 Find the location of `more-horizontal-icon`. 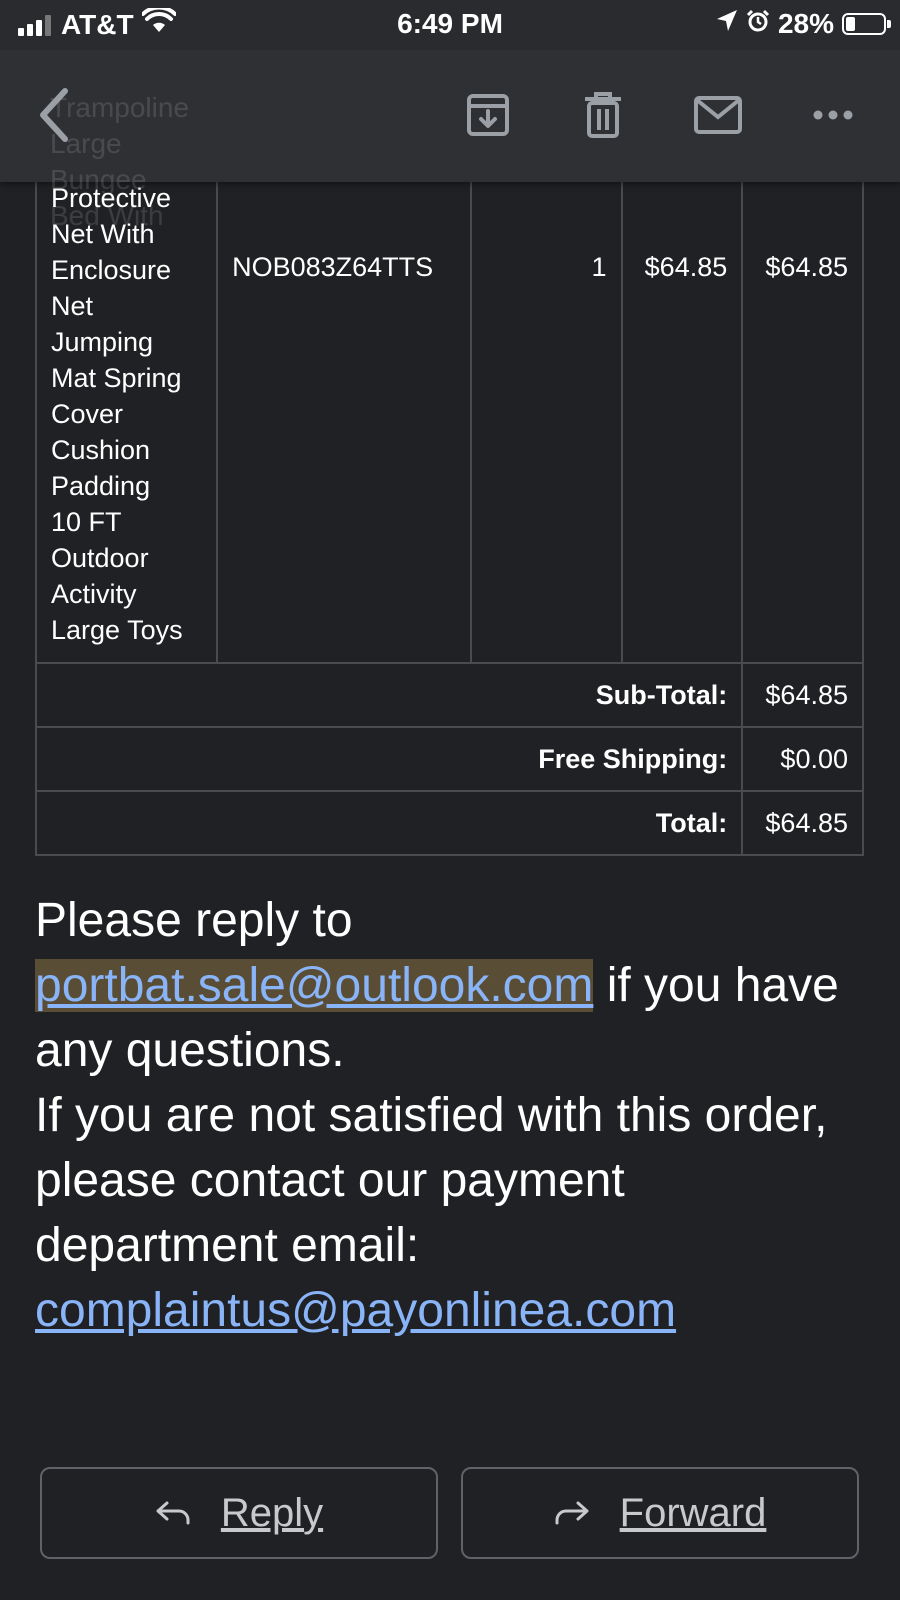

more-horizontal-icon is located at coordinates (833, 115).